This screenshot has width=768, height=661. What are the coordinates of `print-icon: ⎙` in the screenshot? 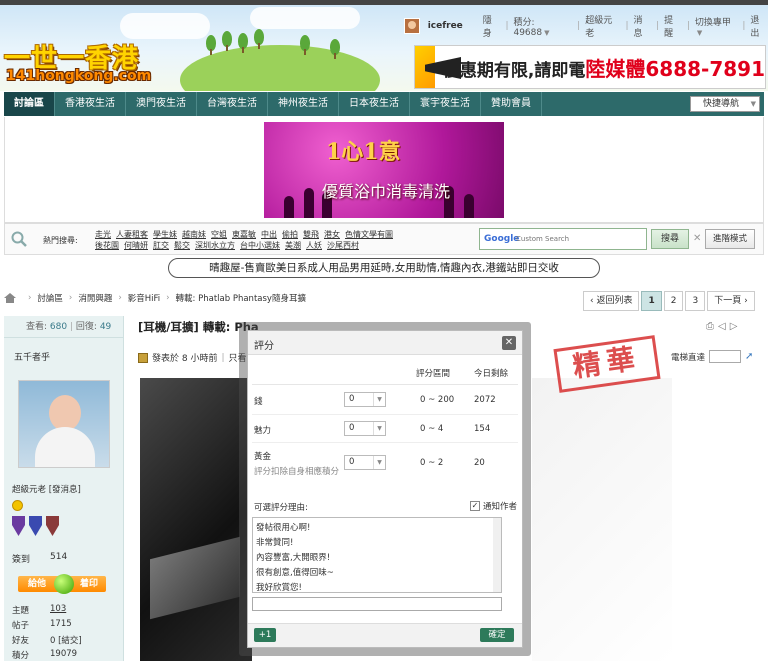 It's located at (710, 326).